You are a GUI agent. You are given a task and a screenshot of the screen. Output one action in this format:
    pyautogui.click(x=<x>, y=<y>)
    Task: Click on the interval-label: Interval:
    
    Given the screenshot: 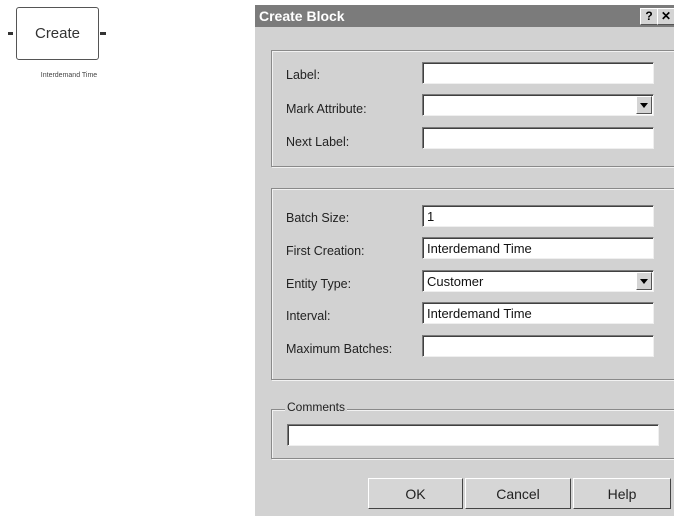 What is the action you would take?
    pyautogui.click(x=308, y=316)
    